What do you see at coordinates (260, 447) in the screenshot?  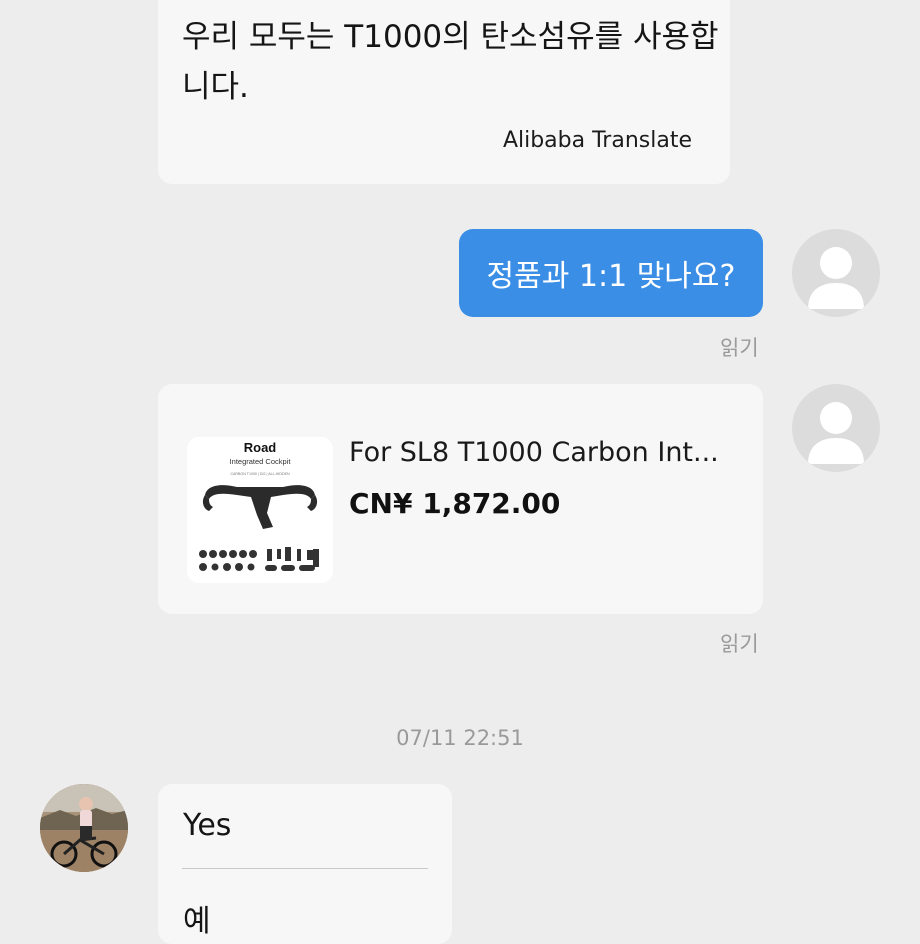 I see `product-image-title: Road` at bounding box center [260, 447].